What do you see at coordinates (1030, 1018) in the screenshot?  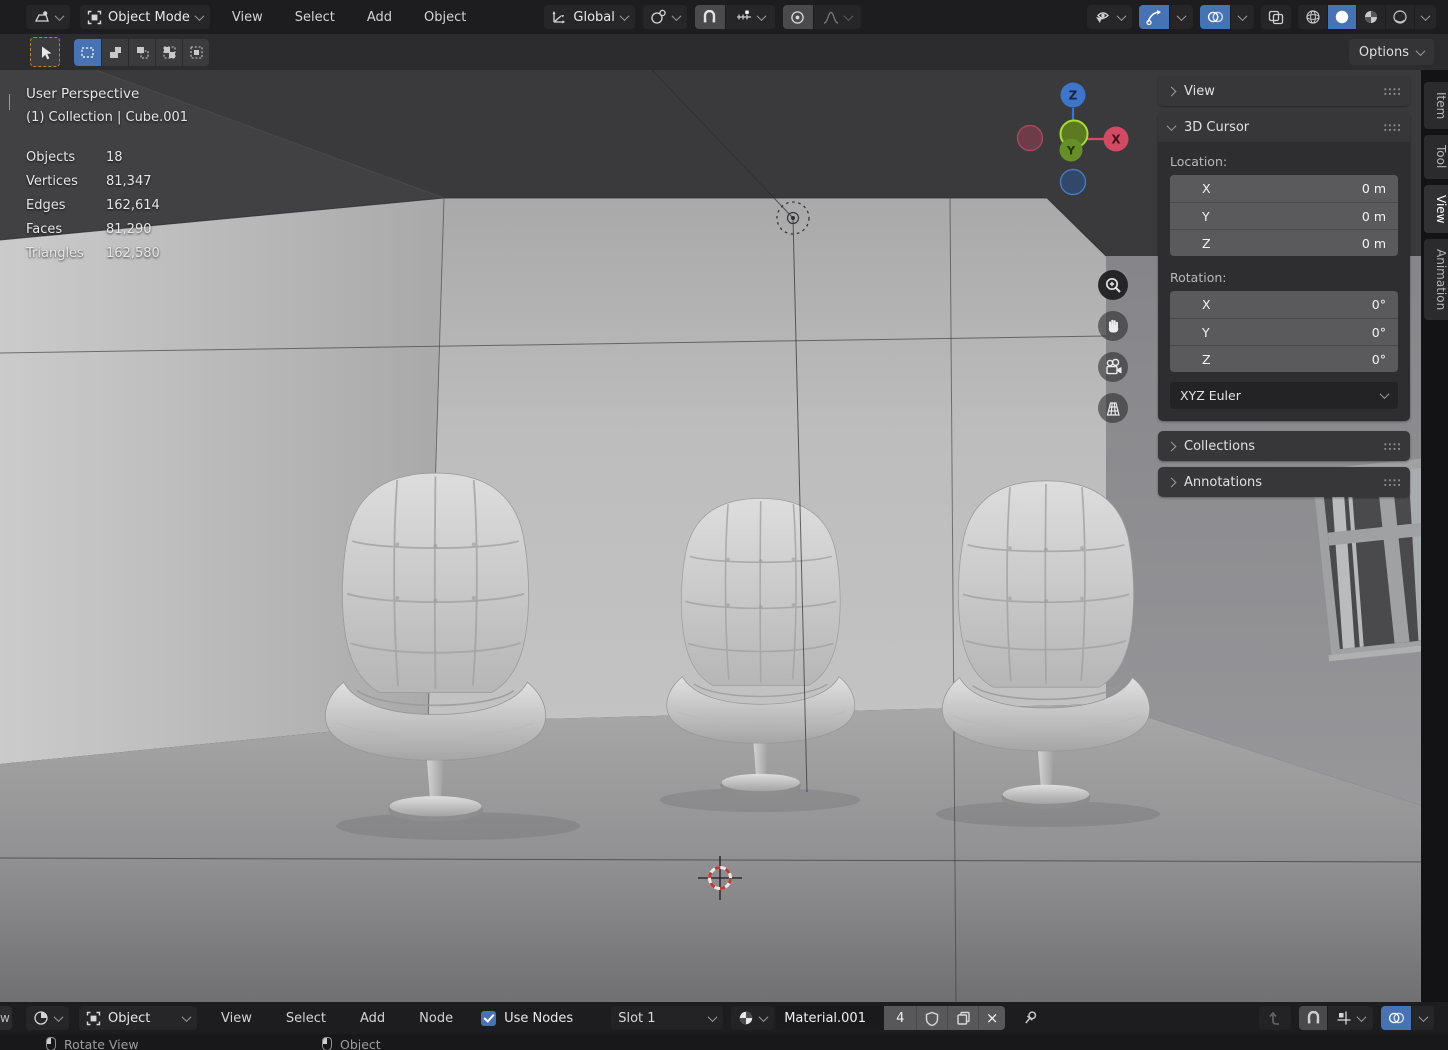 I see `pin-icon` at bounding box center [1030, 1018].